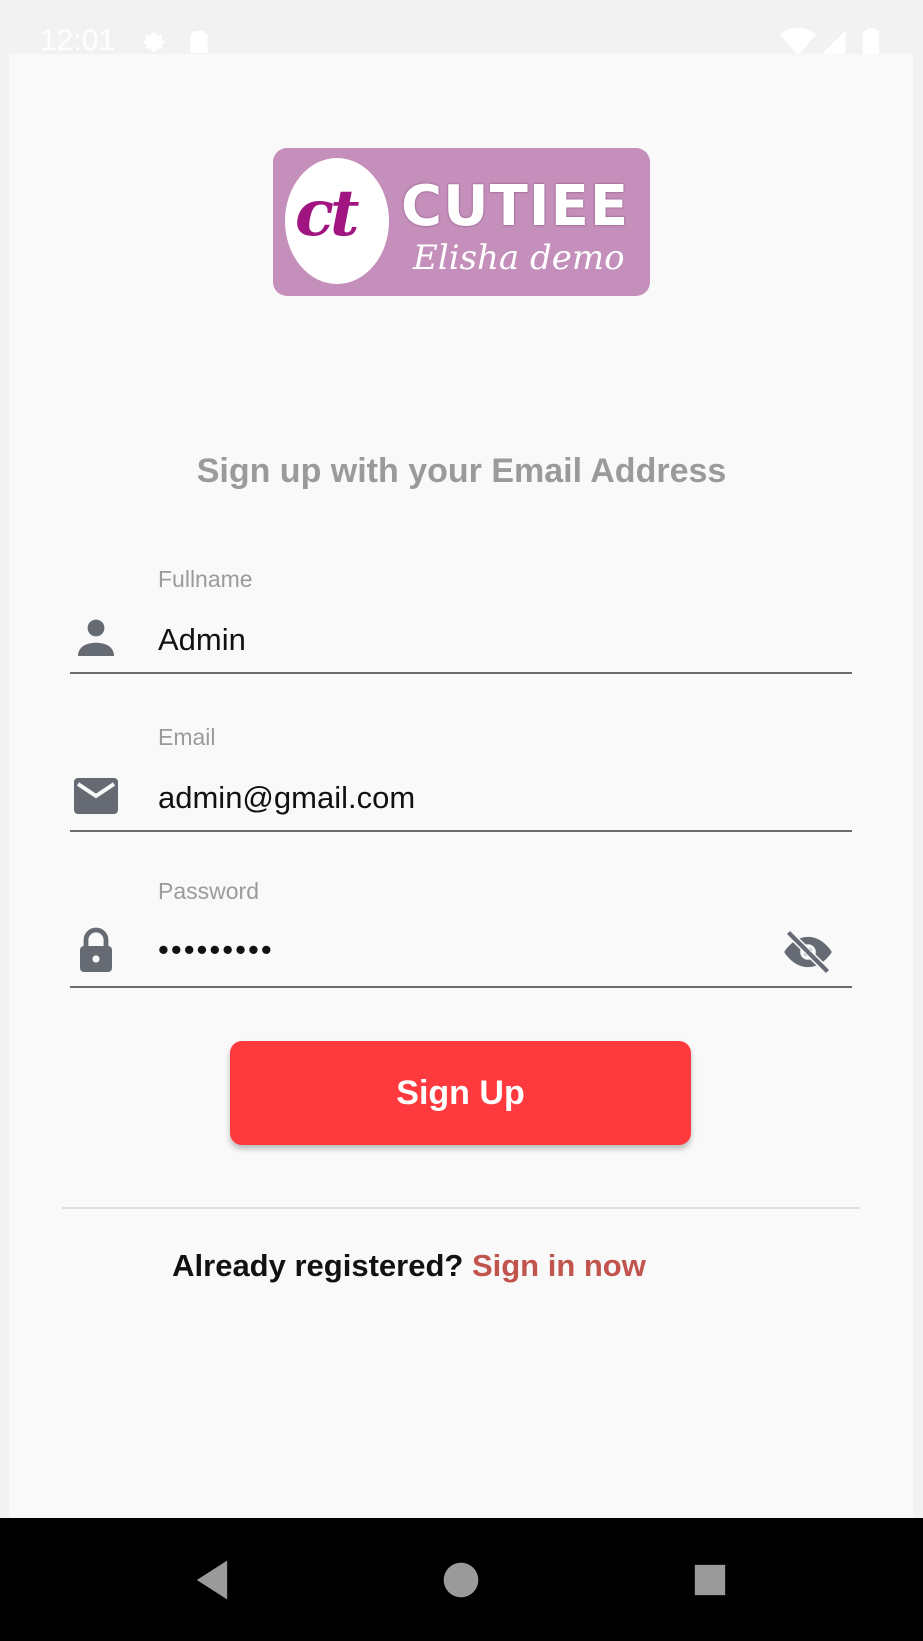 The height and width of the screenshot is (1641, 923). Describe the element at coordinates (461, 471) in the screenshot. I see `page-heading: Sign up with your Email Address` at that location.